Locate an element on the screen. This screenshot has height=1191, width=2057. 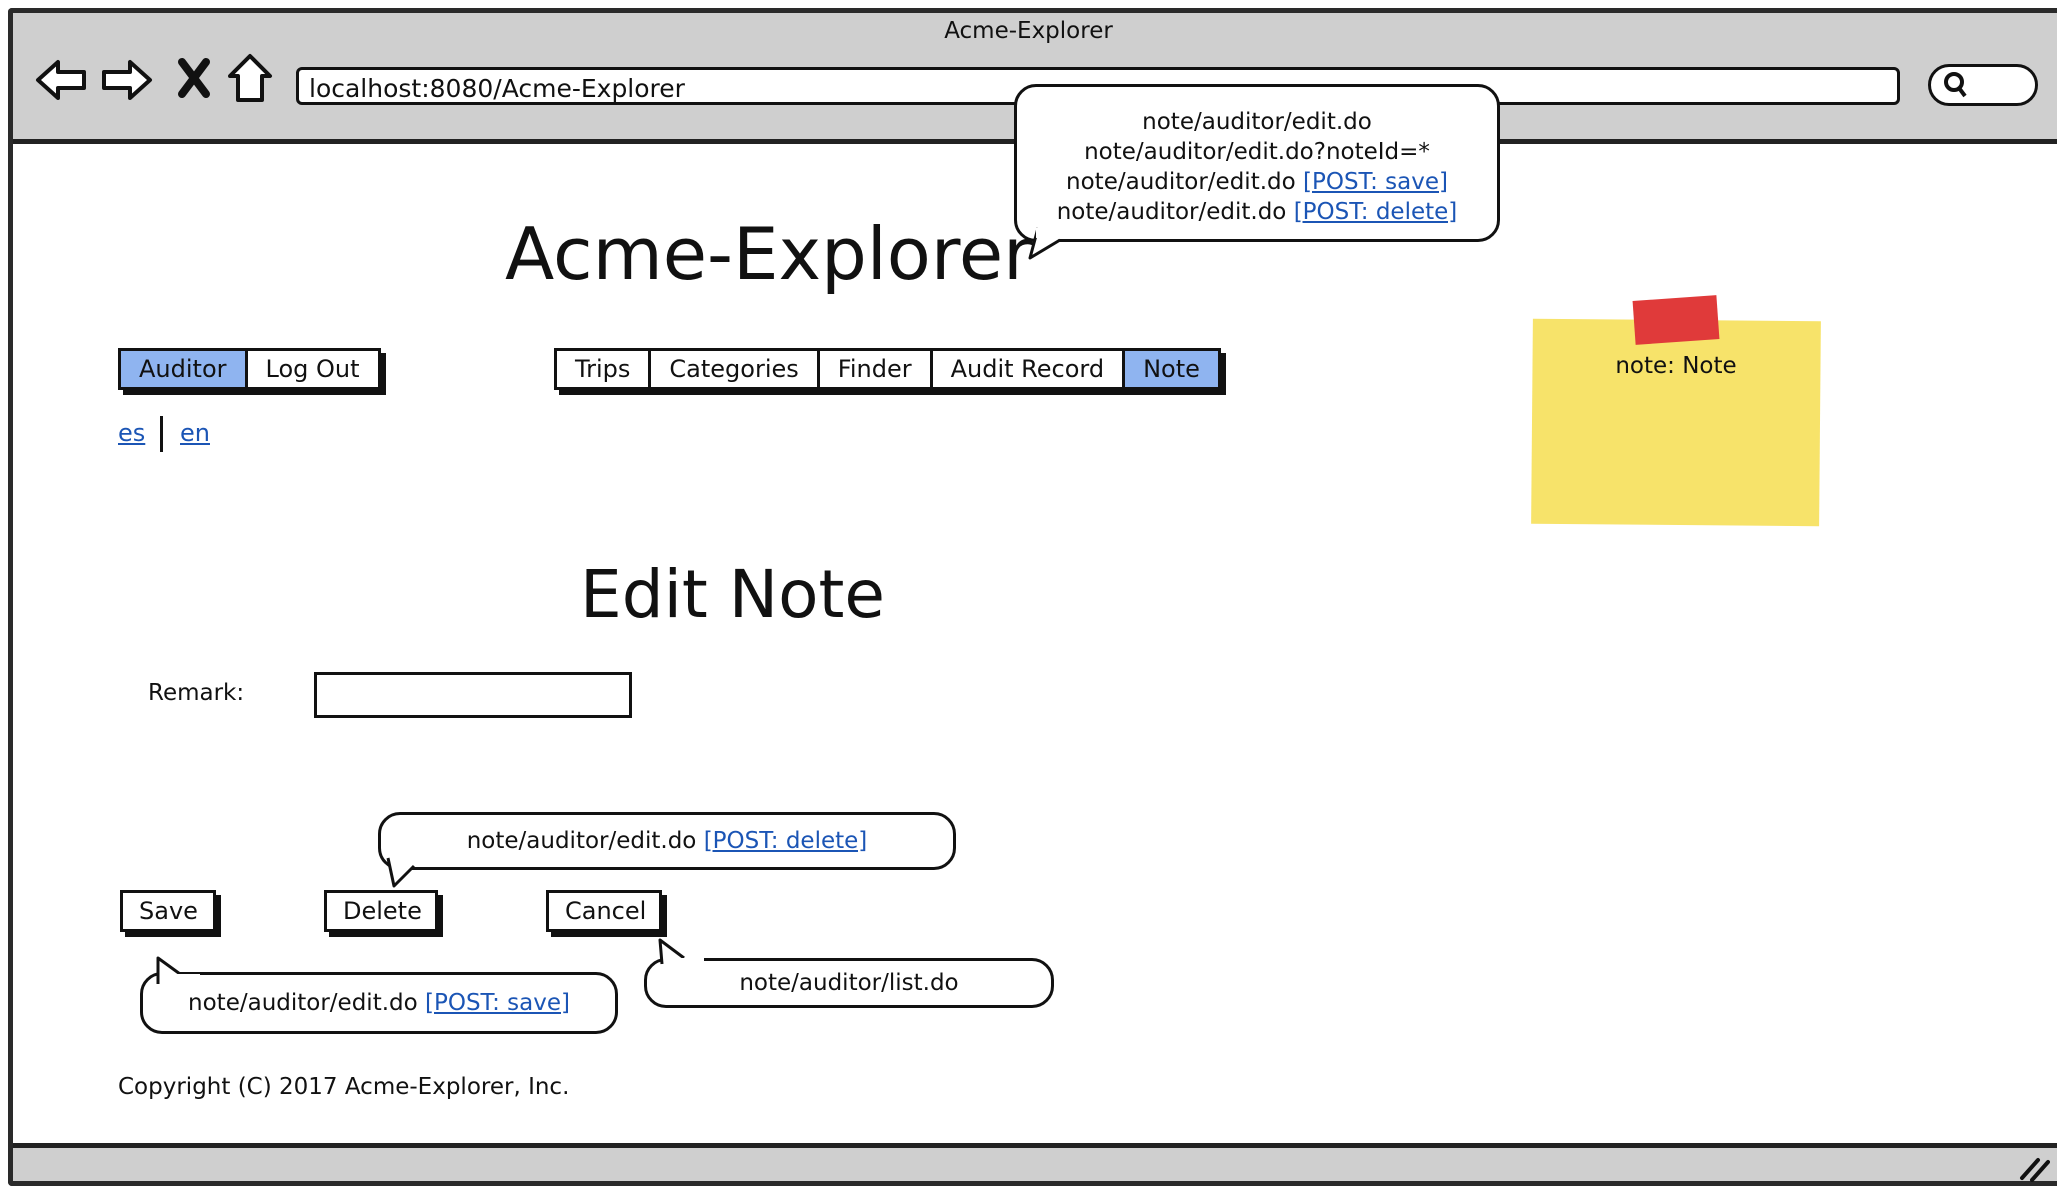
browser-search-field is located at coordinates (1983, 85).